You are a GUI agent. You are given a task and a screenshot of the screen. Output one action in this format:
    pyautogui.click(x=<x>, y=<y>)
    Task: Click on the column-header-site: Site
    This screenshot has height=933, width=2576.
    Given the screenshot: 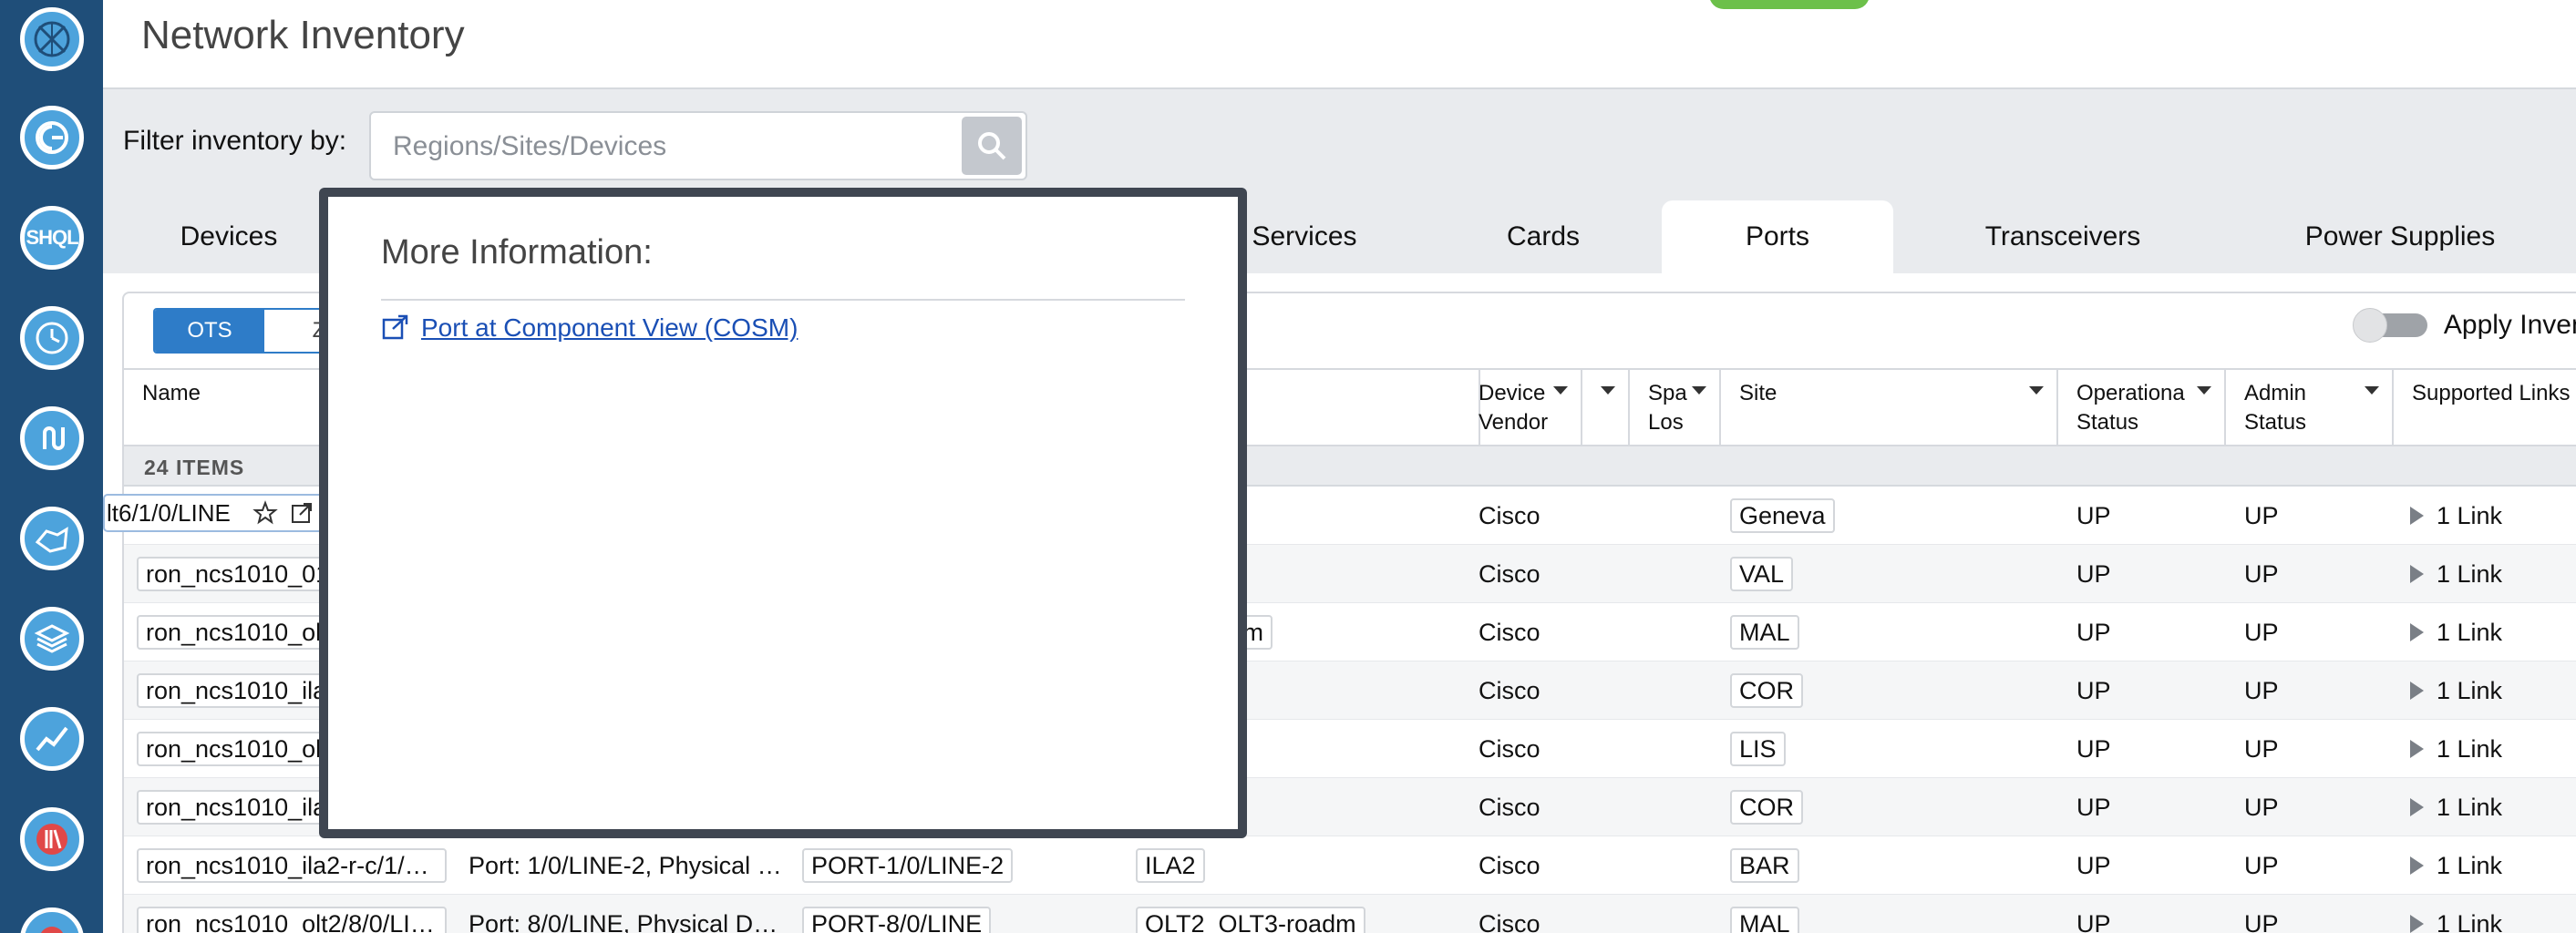 What is the action you would take?
    pyautogui.click(x=1889, y=408)
    